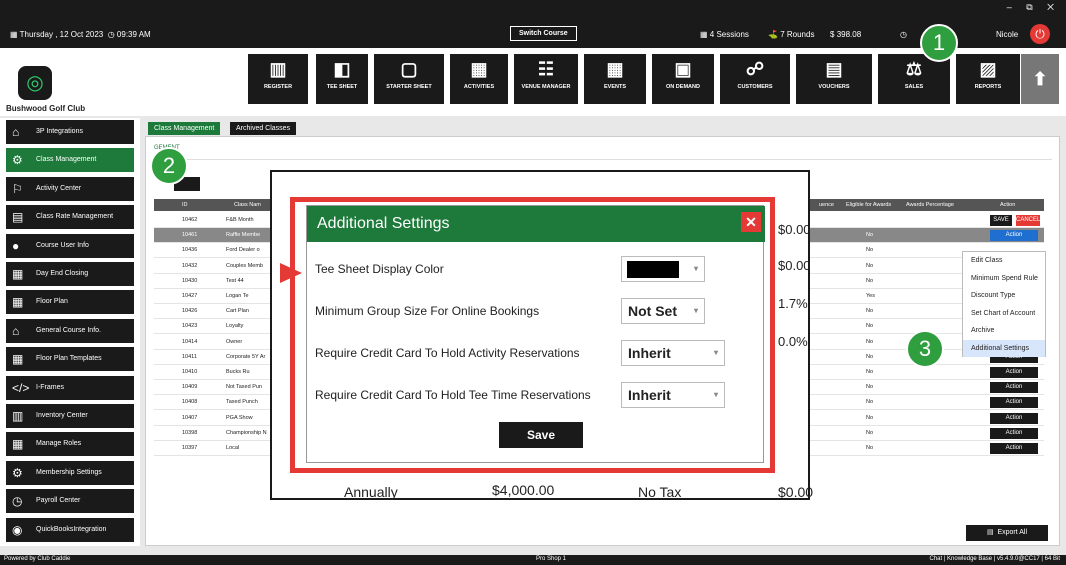 The width and height of the screenshot is (1066, 565). Describe the element at coordinates (247, 205) in the screenshot. I see `column-header: Class Nam` at that location.